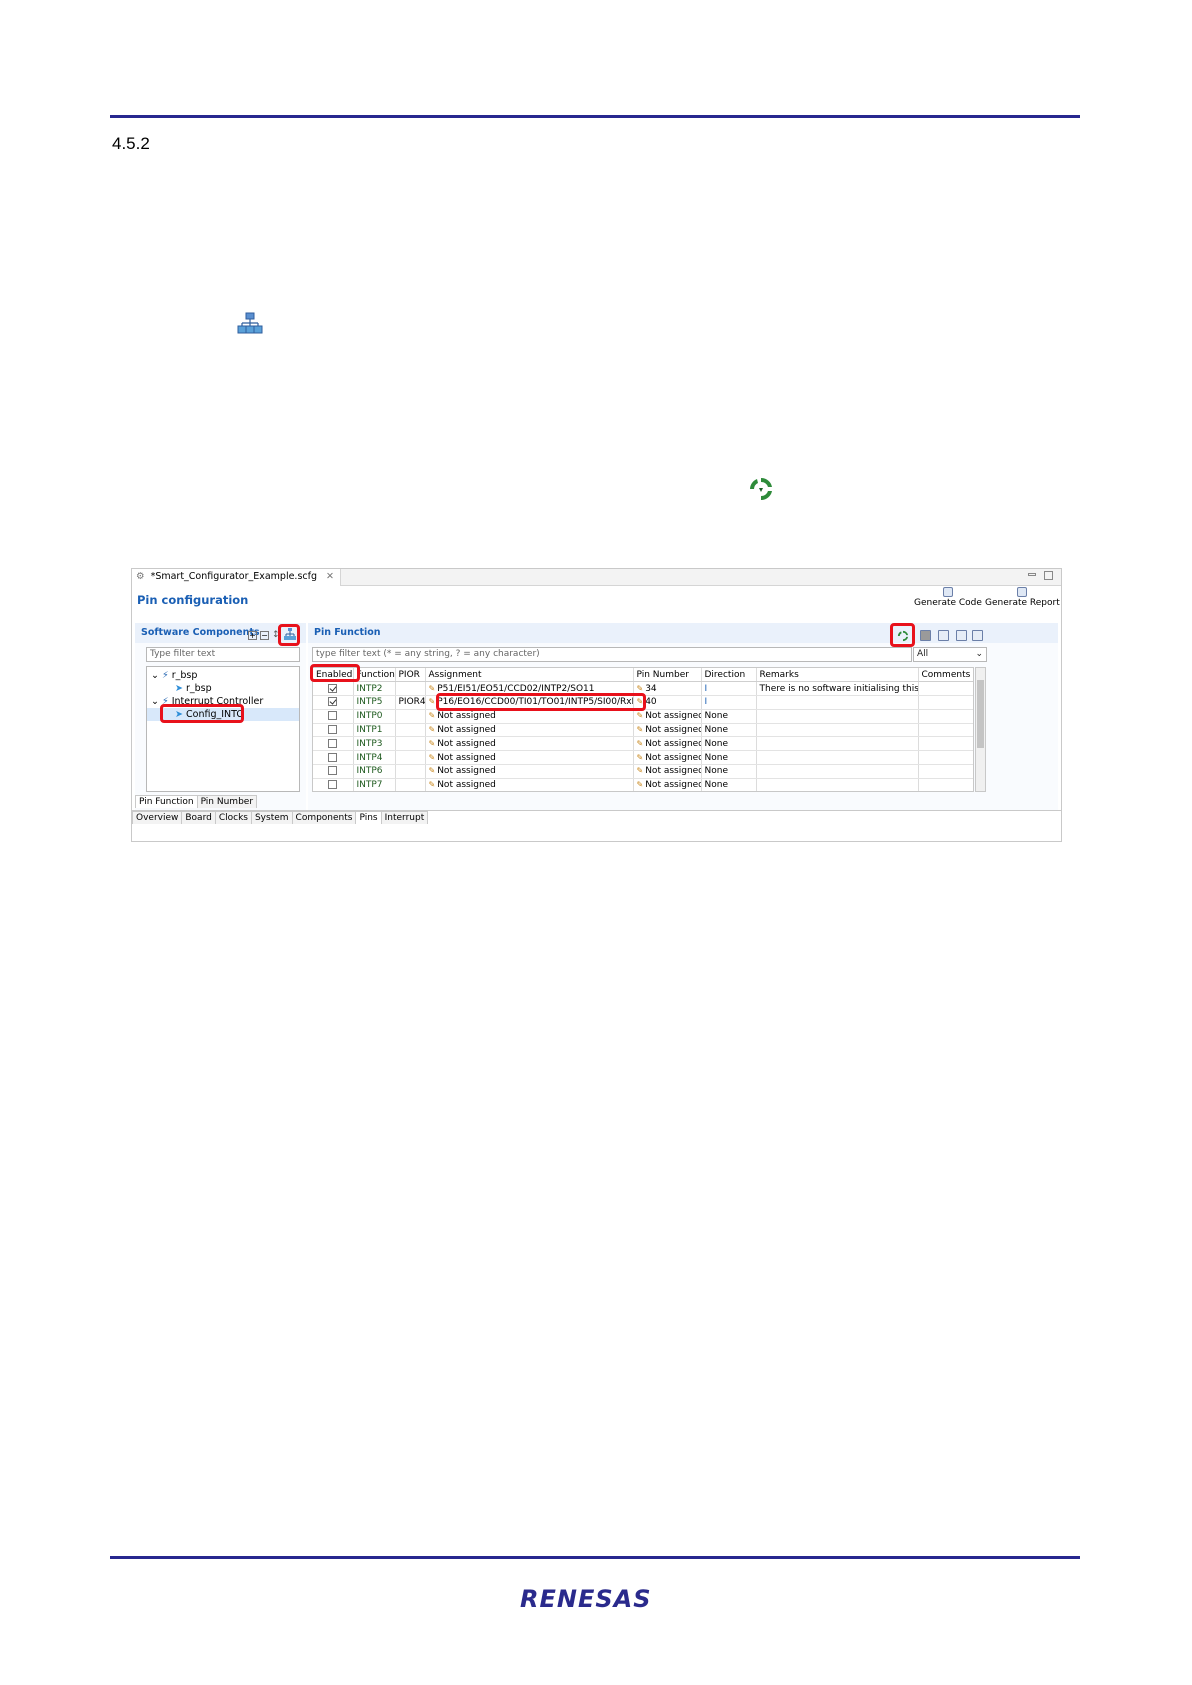  What do you see at coordinates (1022, 597) in the screenshot?
I see `generate-report-button: Generate Report` at bounding box center [1022, 597].